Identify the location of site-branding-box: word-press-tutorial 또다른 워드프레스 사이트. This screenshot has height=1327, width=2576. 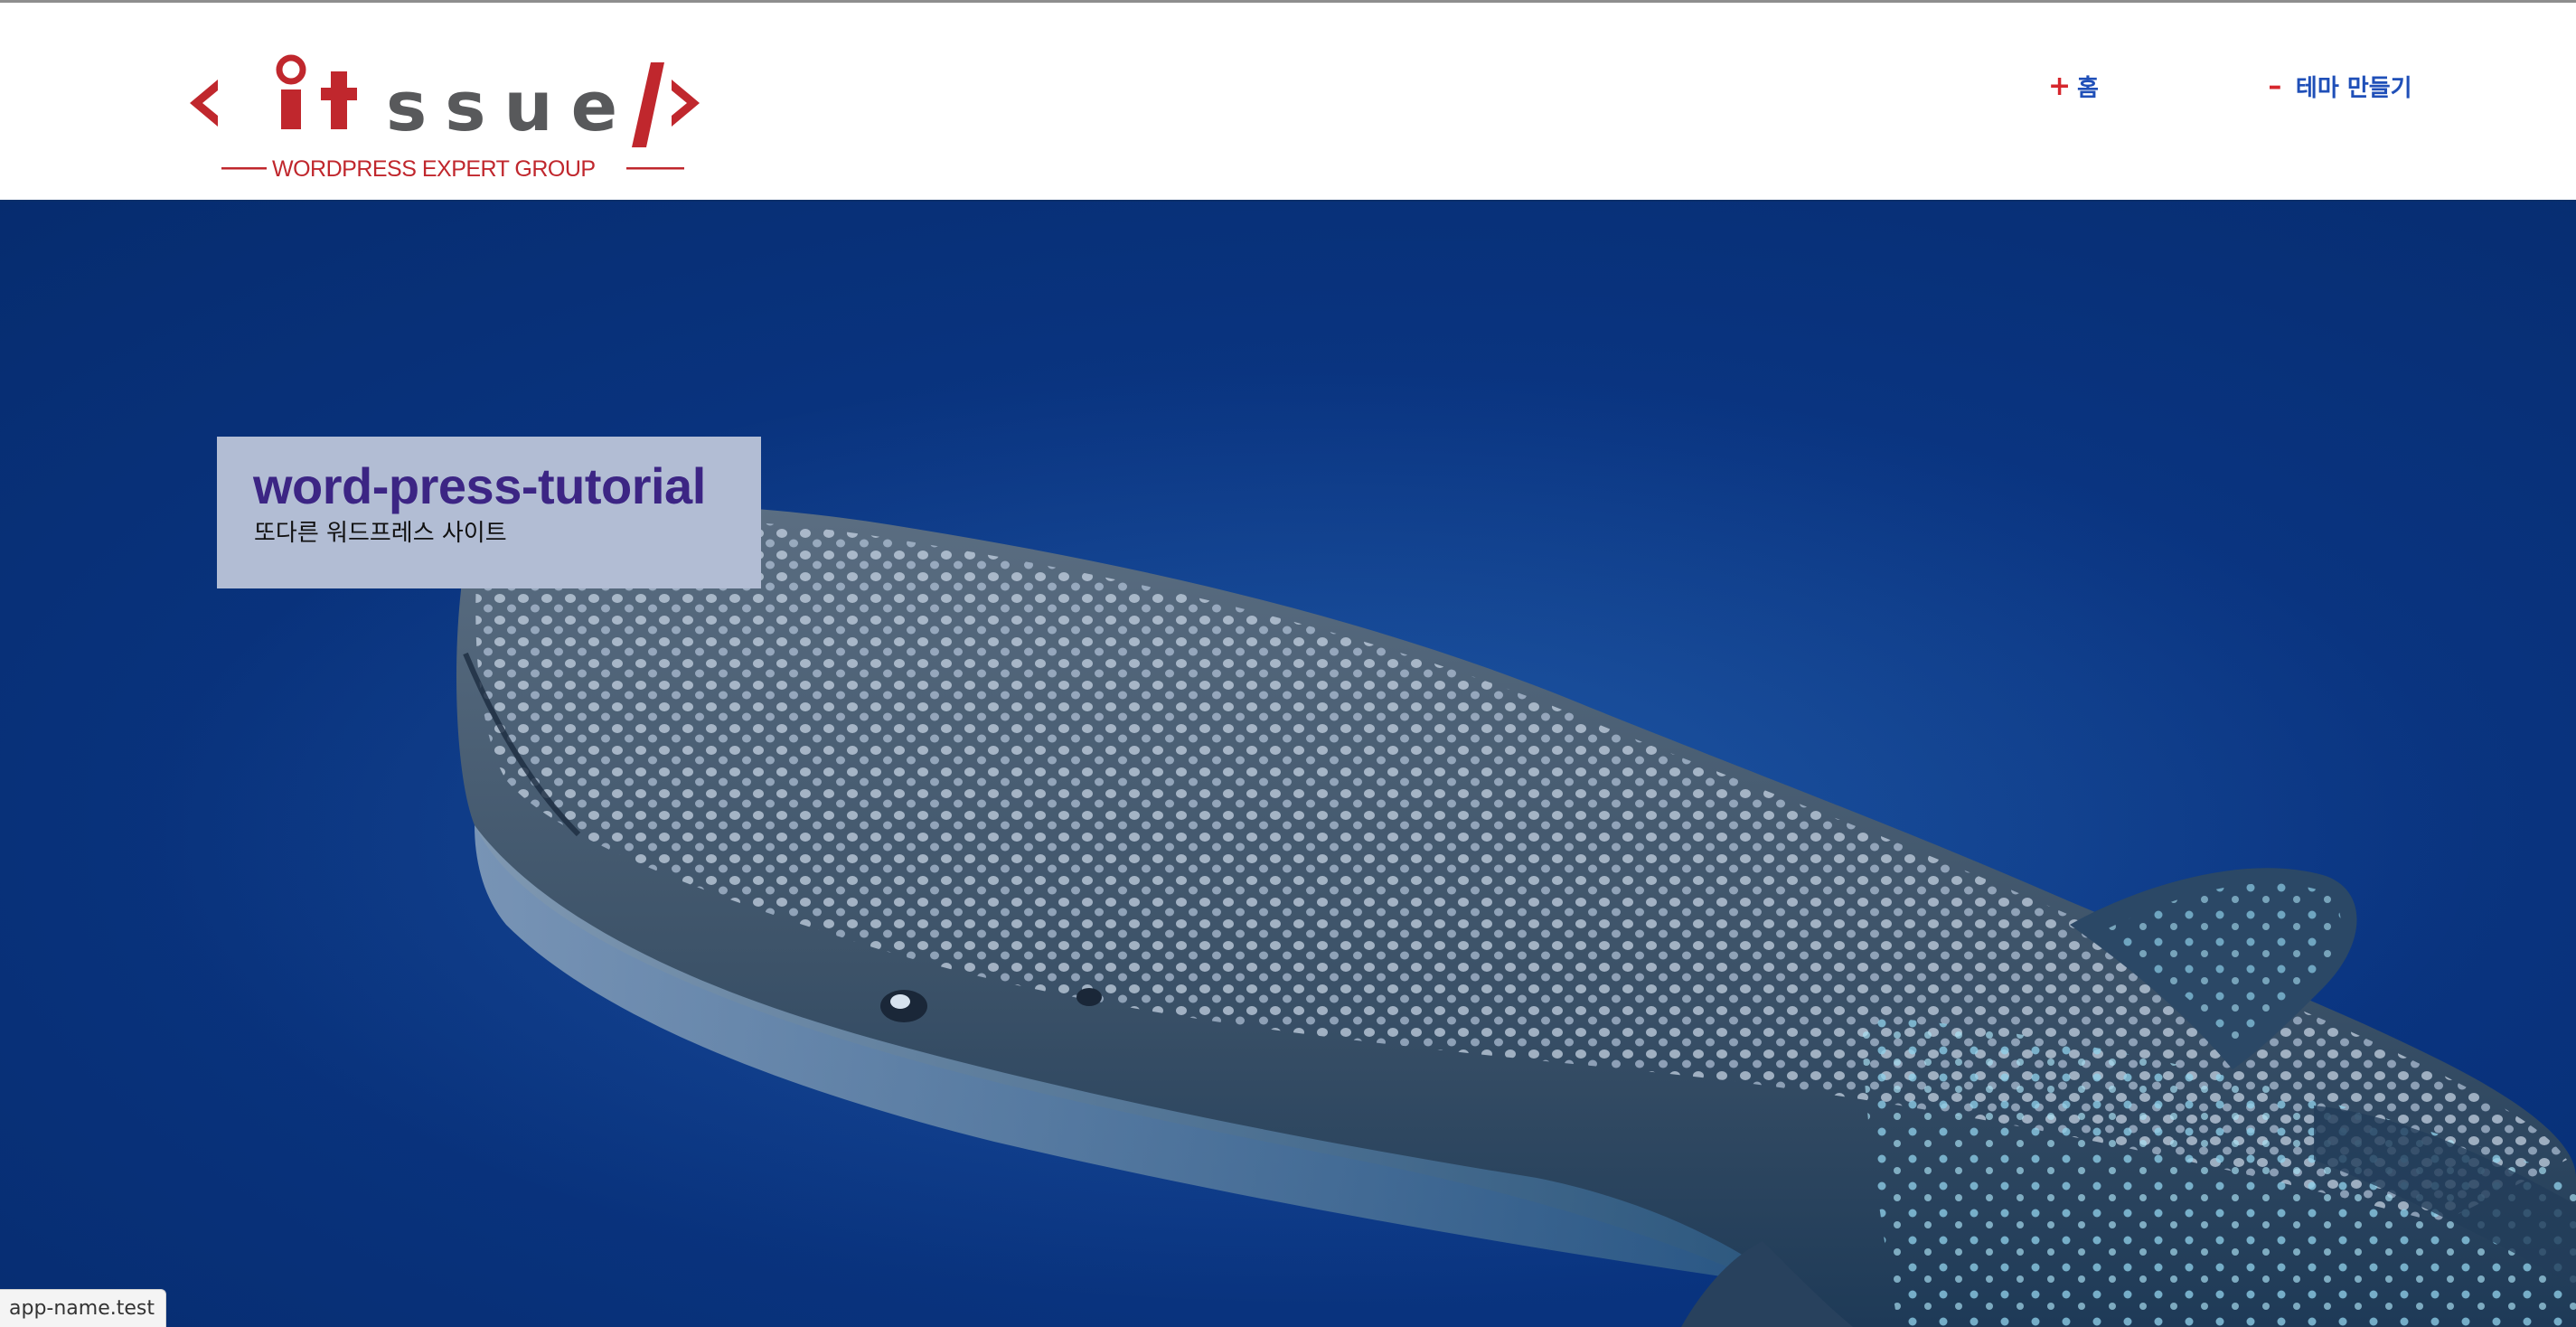
(489, 512).